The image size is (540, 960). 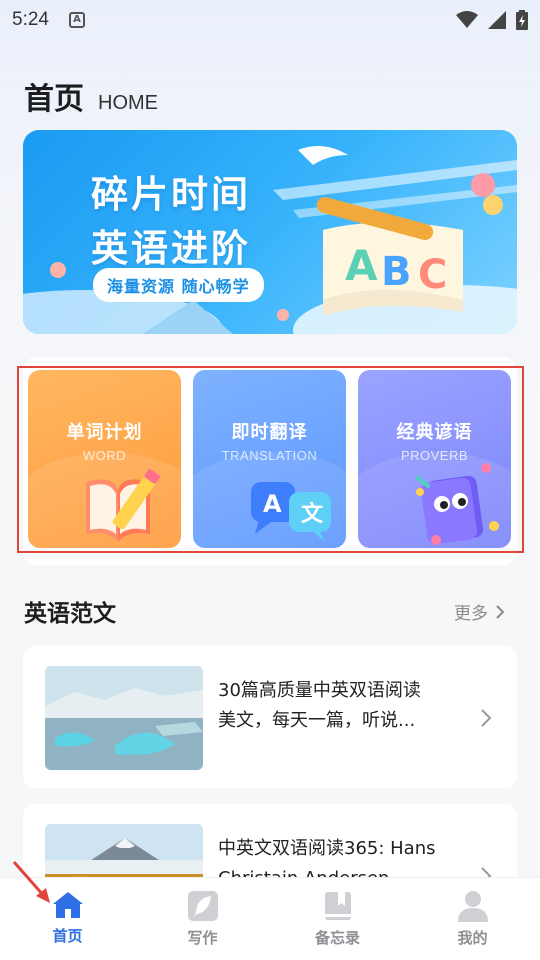 What do you see at coordinates (202, 938) in the screenshot?
I see `tab-label: 写作` at bounding box center [202, 938].